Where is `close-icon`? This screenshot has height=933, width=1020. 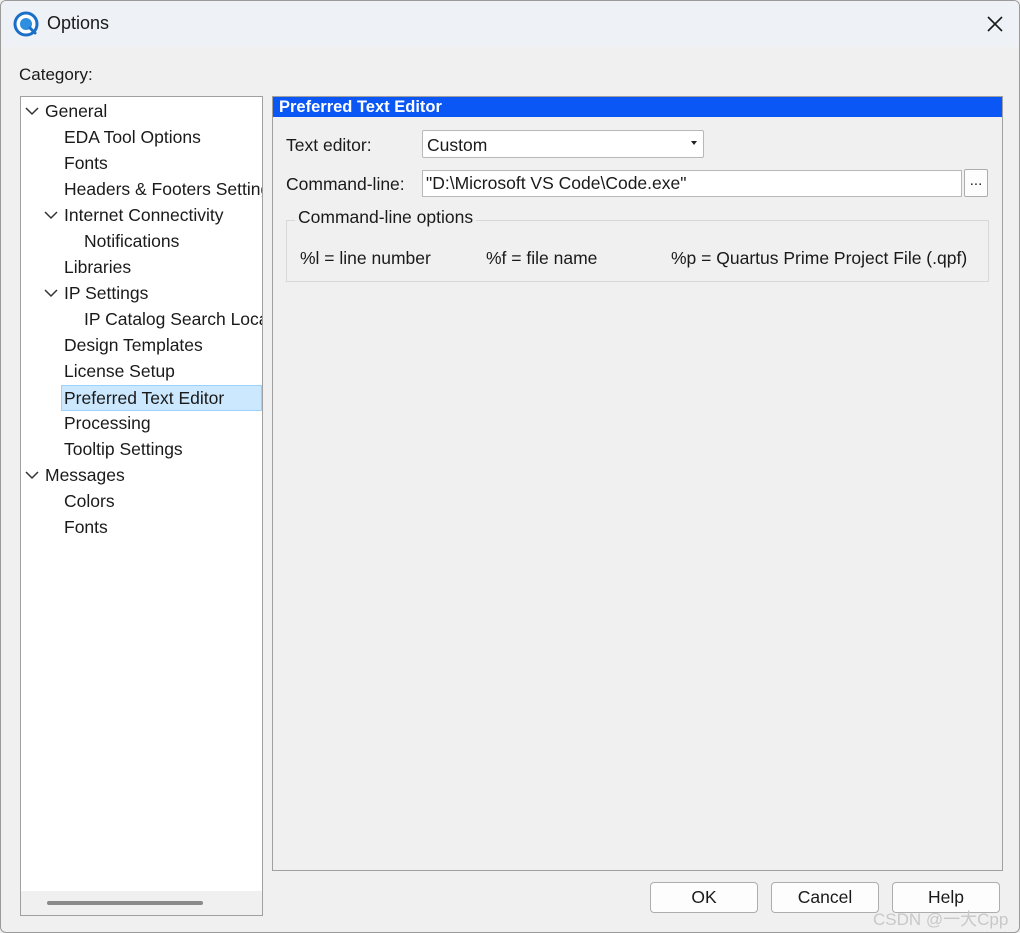
close-icon is located at coordinates (995, 24).